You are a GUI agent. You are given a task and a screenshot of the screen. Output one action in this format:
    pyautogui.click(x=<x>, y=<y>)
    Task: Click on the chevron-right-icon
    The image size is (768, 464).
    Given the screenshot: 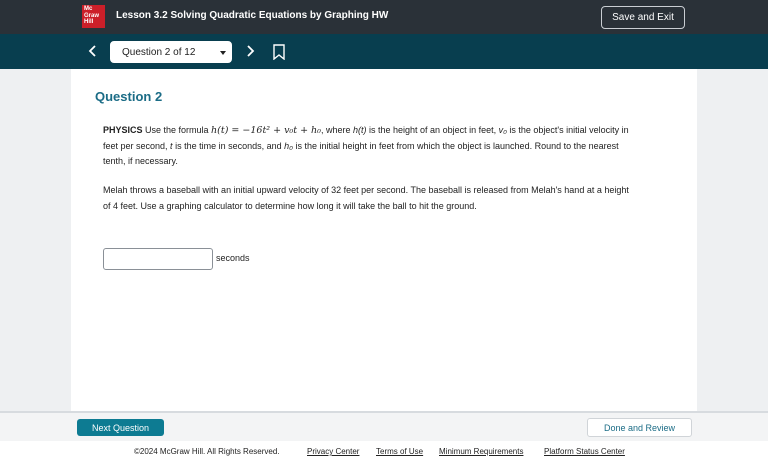 What is the action you would take?
    pyautogui.click(x=251, y=51)
    